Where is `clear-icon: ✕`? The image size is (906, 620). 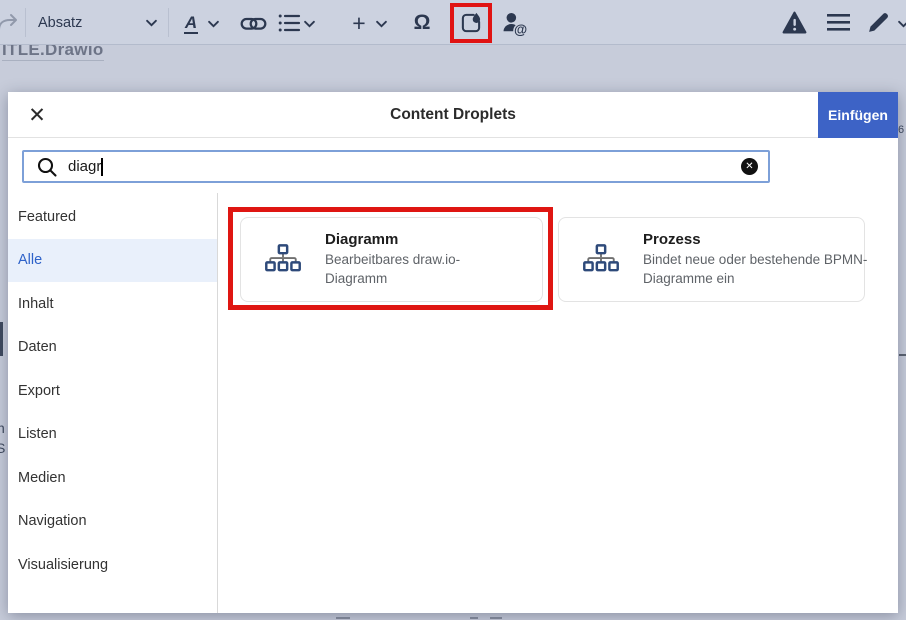 clear-icon: ✕ is located at coordinates (749, 166).